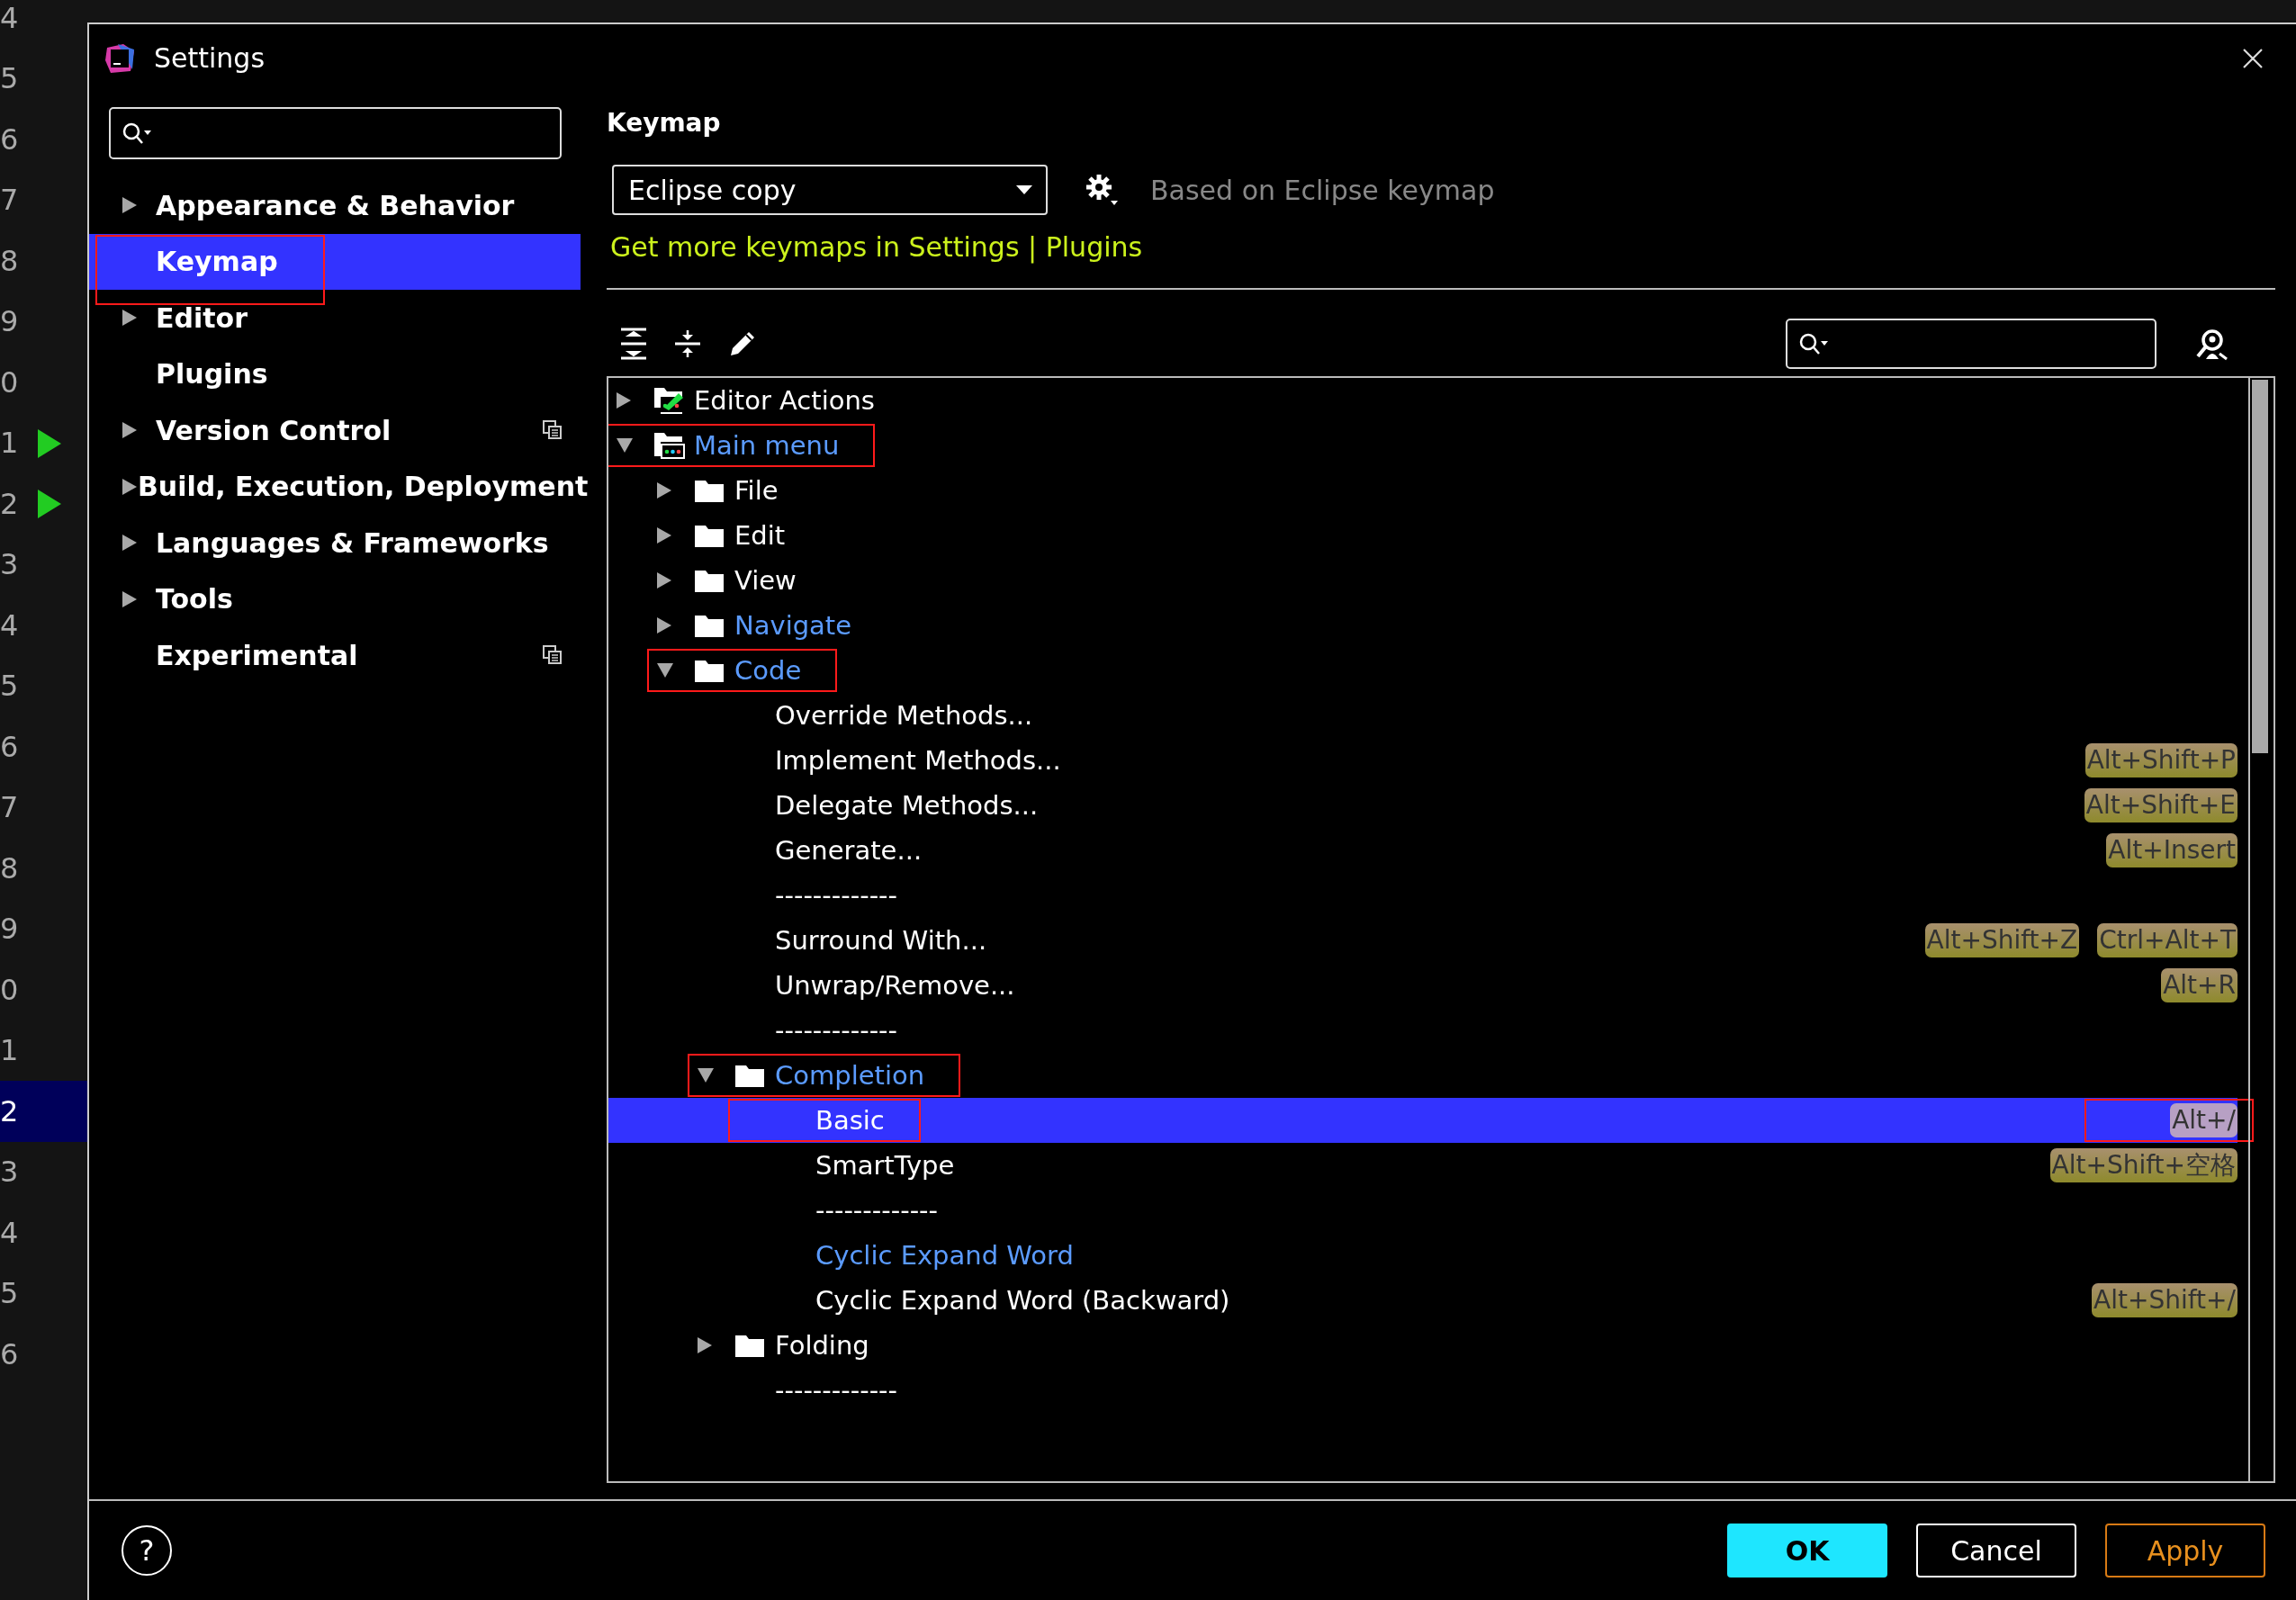 Image resolution: width=2296 pixels, height=1600 pixels. I want to click on tree-row: Folding, so click(1422, 1345).